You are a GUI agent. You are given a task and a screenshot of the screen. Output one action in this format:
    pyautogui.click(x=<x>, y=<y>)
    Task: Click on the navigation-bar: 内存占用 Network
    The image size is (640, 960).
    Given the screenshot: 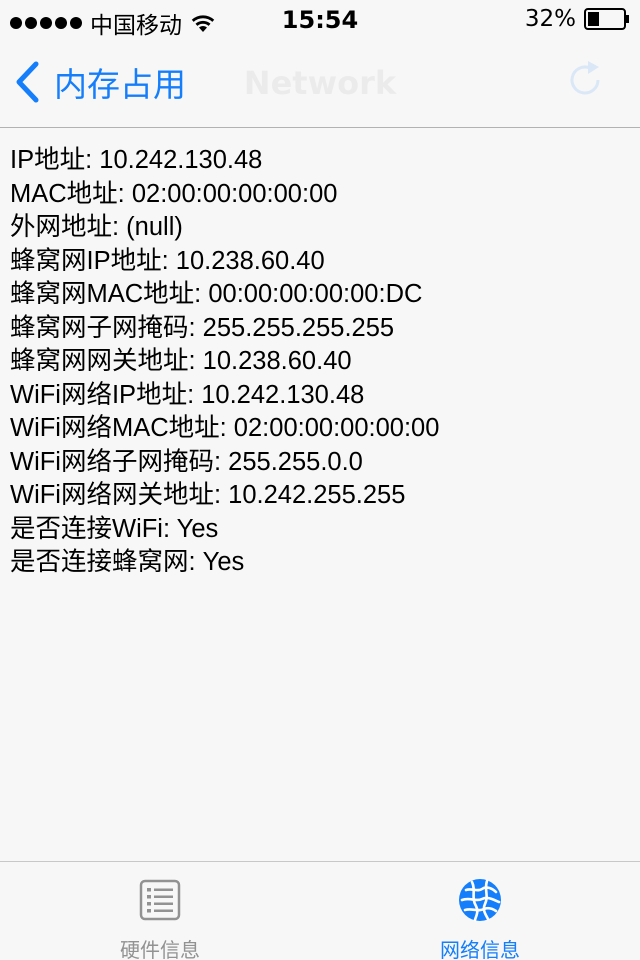 What is the action you would take?
    pyautogui.click(x=320, y=84)
    